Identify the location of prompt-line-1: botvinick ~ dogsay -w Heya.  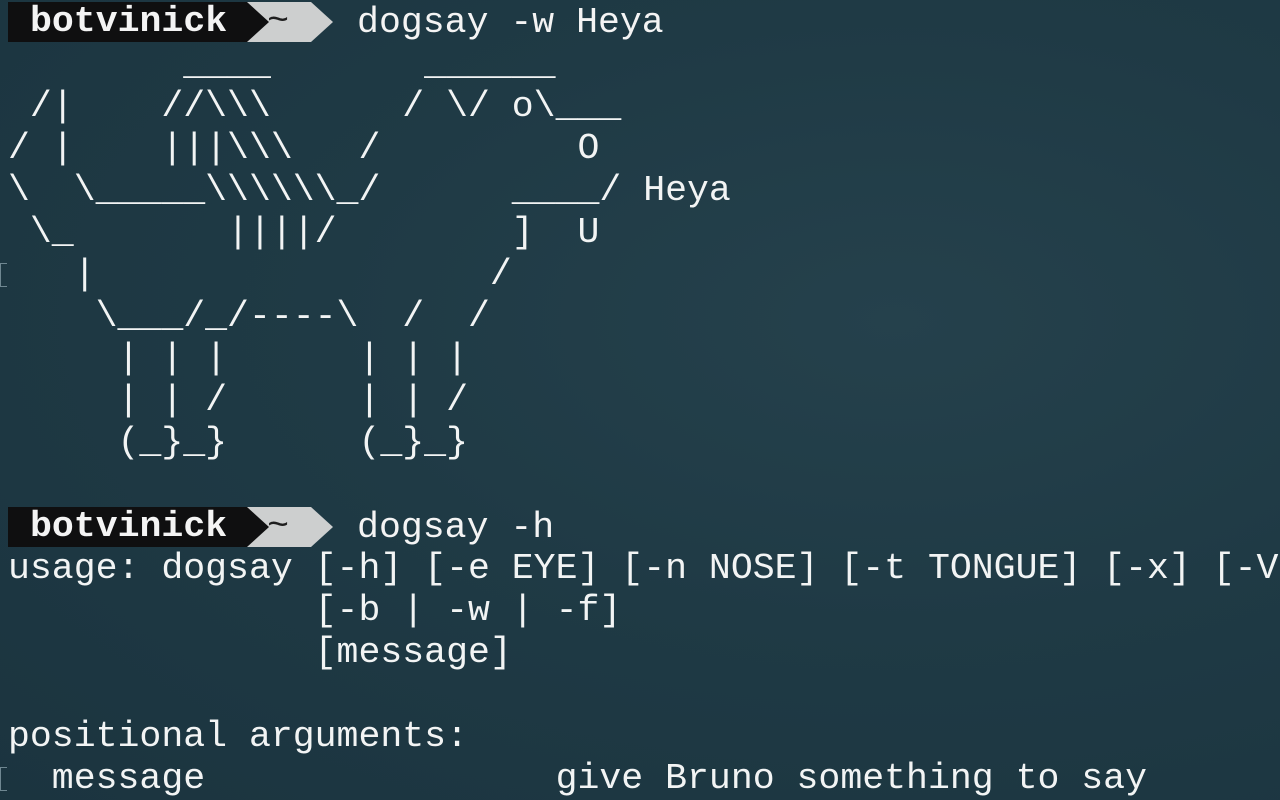
(336, 22).